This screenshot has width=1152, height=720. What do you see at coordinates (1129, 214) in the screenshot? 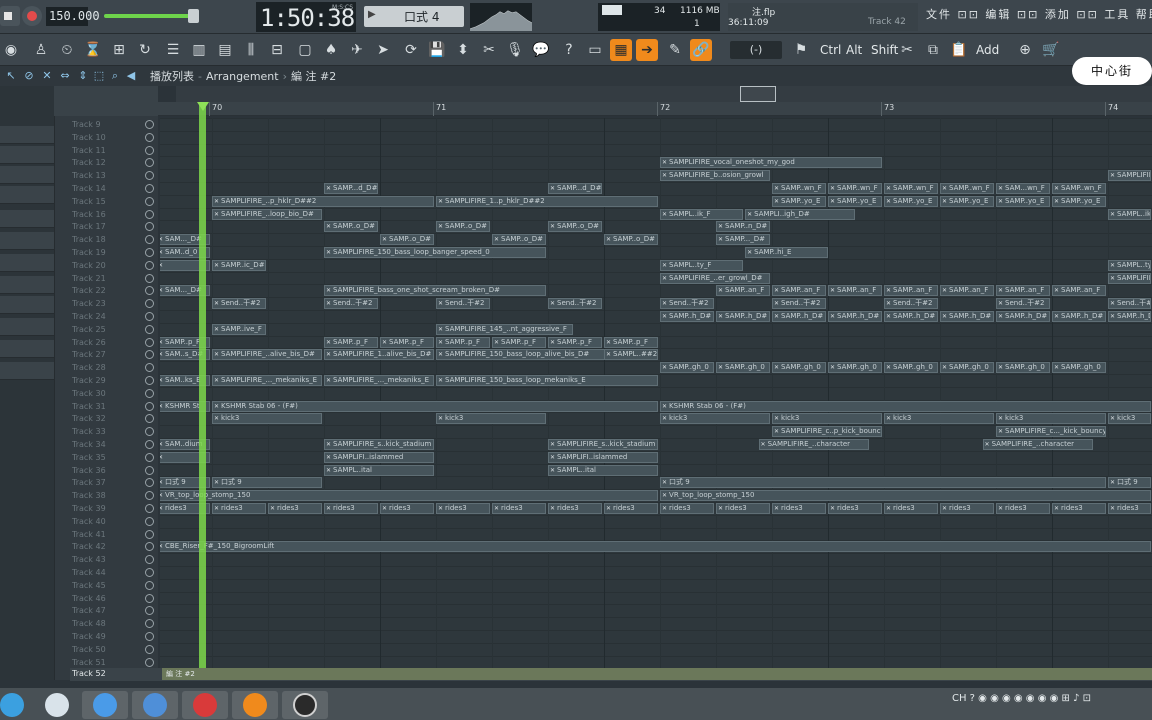
I see `pattern-clip: SAMPL..ik` at bounding box center [1129, 214].